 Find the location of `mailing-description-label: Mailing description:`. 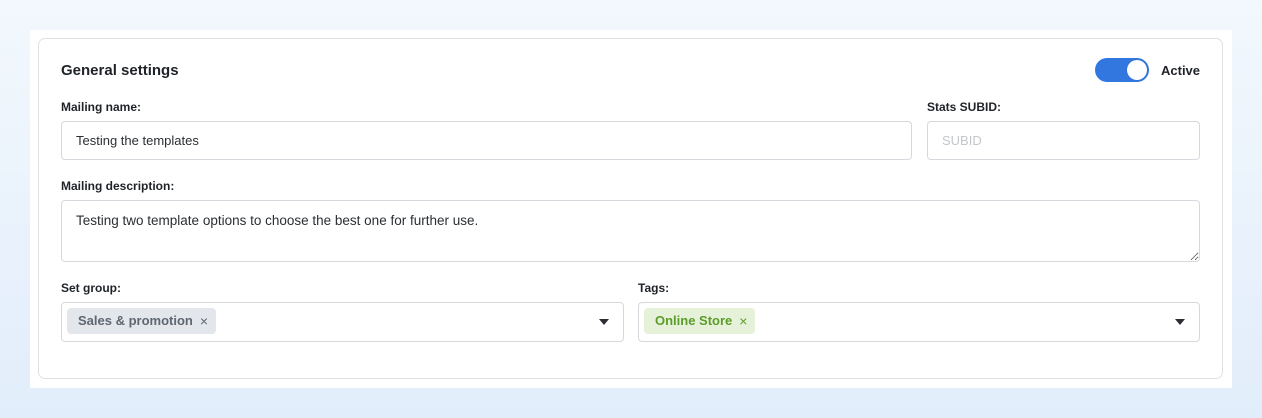

mailing-description-label: Mailing description: is located at coordinates (118, 186).